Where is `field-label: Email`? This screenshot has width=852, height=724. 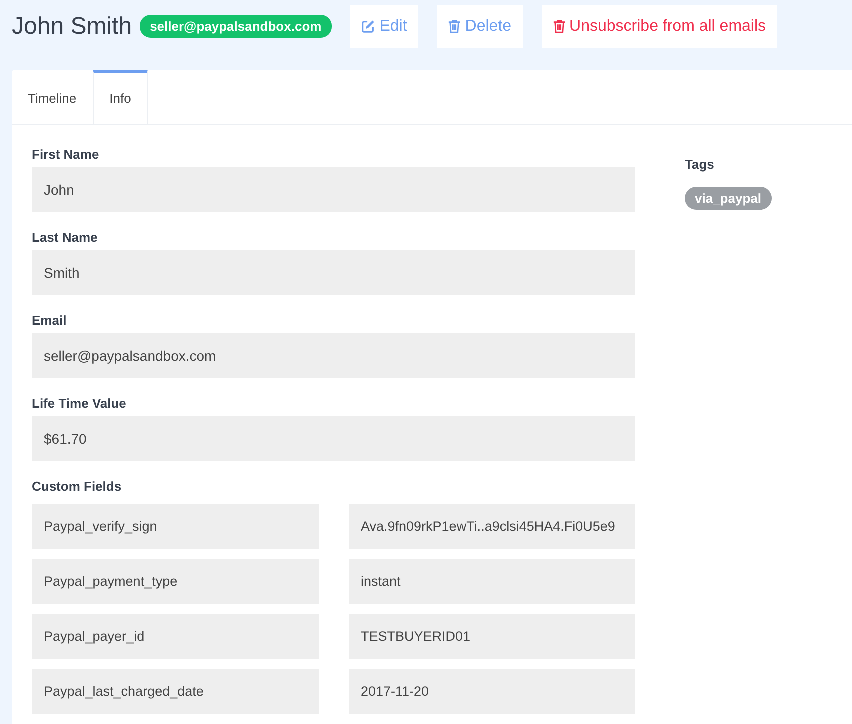 field-label: Email is located at coordinates (50, 321).